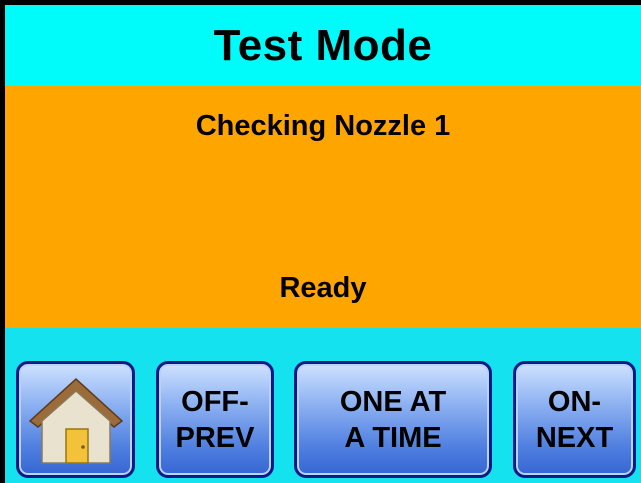  Describe the element at coordinates (323, 126) in the screenshot. I see `status-message: Checking Nozzle 1` at that location.